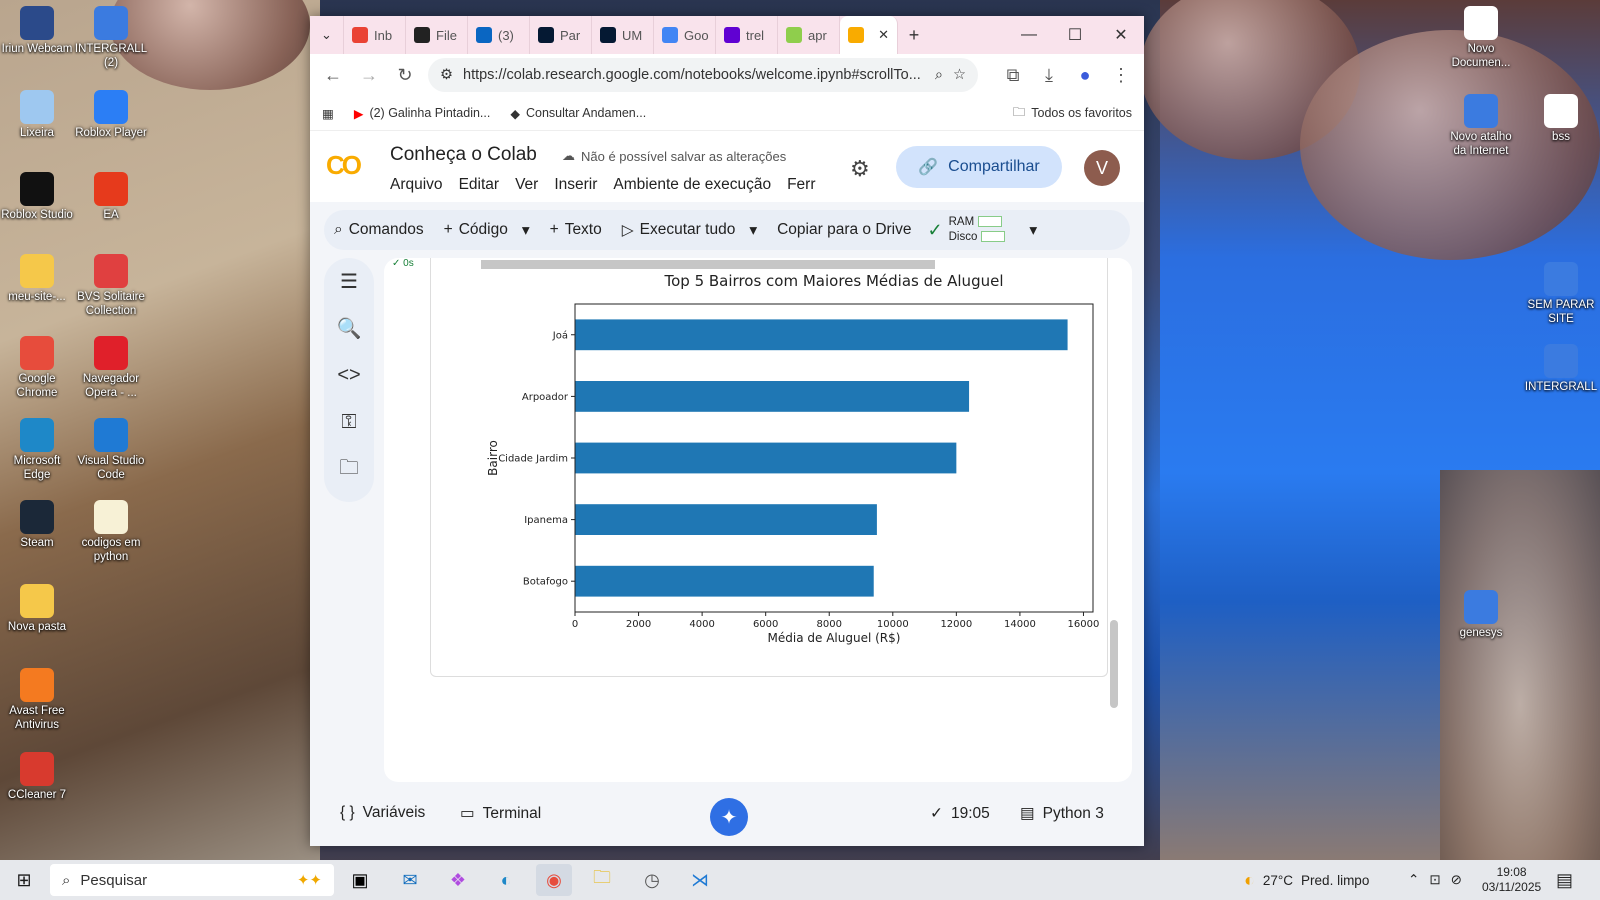 Image resolution: width=1600 pixels, height=900 pixels. I want to click on terminal-button: ▭ Terminal, so click(500, 813).